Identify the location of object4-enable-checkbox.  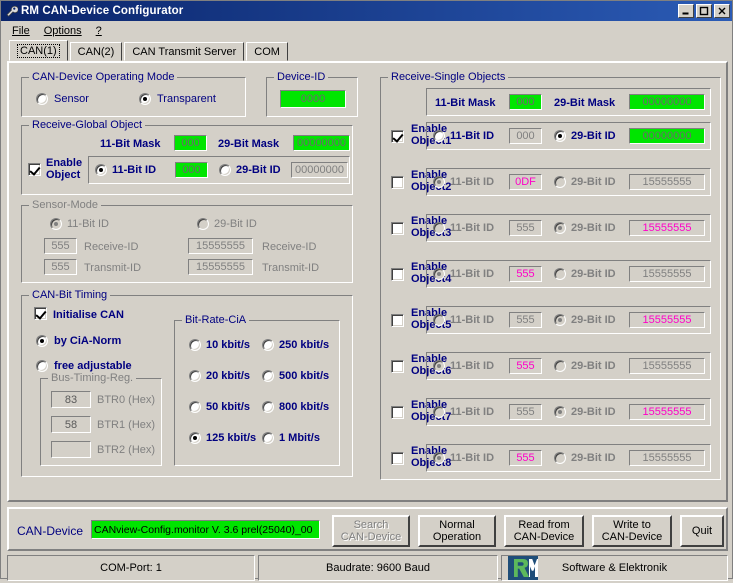
(397, 274).